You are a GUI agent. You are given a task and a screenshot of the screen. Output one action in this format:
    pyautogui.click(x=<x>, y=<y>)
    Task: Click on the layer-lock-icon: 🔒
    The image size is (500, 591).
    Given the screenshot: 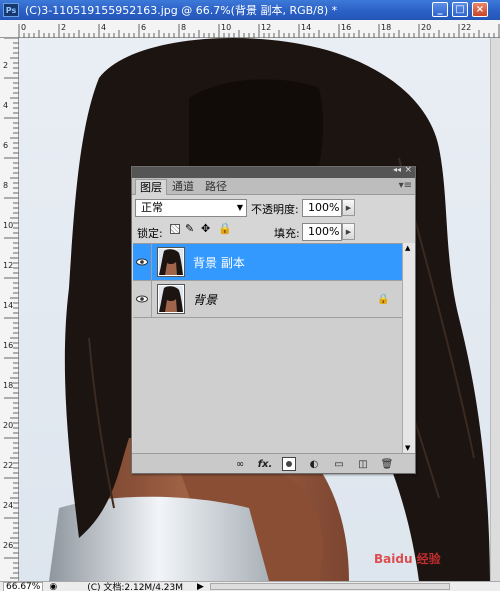 What is the action you would take?
    pyautogui.click(x=383, y=299)
    